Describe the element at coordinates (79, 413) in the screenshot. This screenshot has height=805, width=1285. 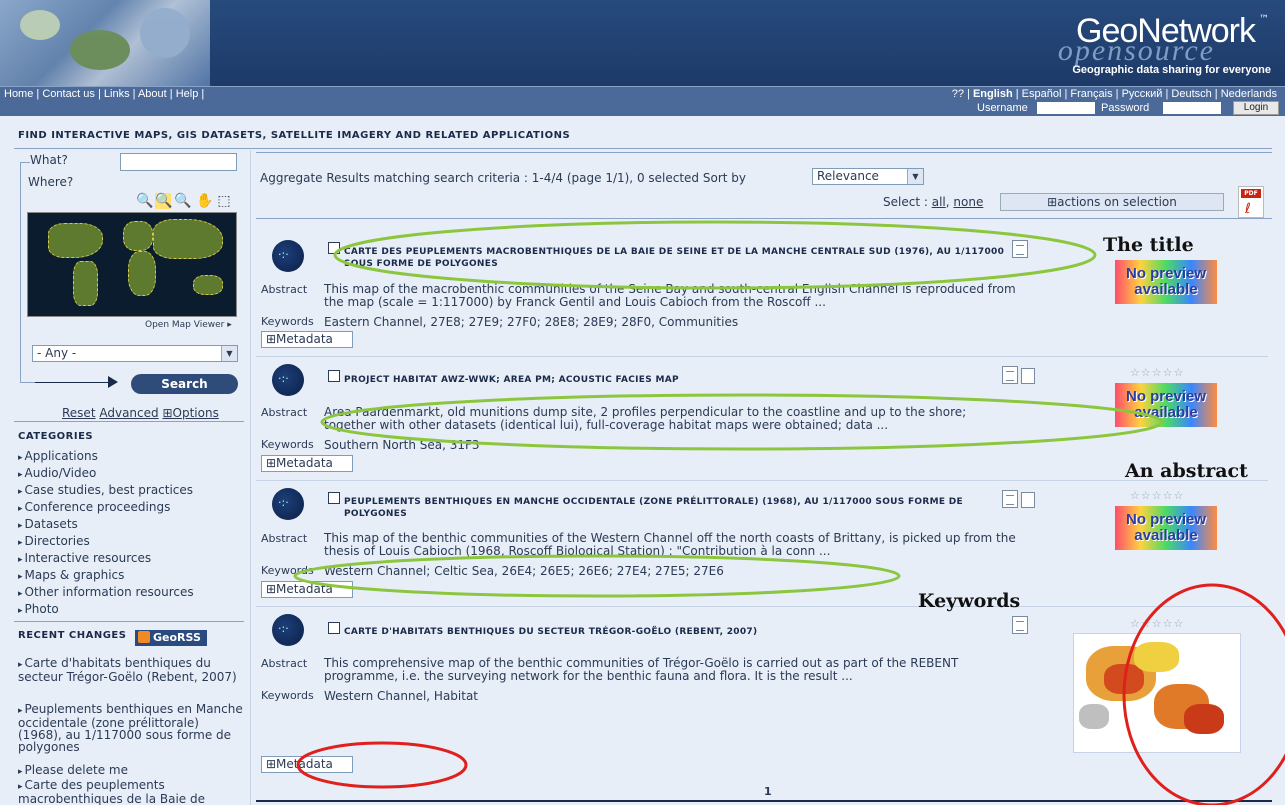
I see `reset-link: Reset` at that location.